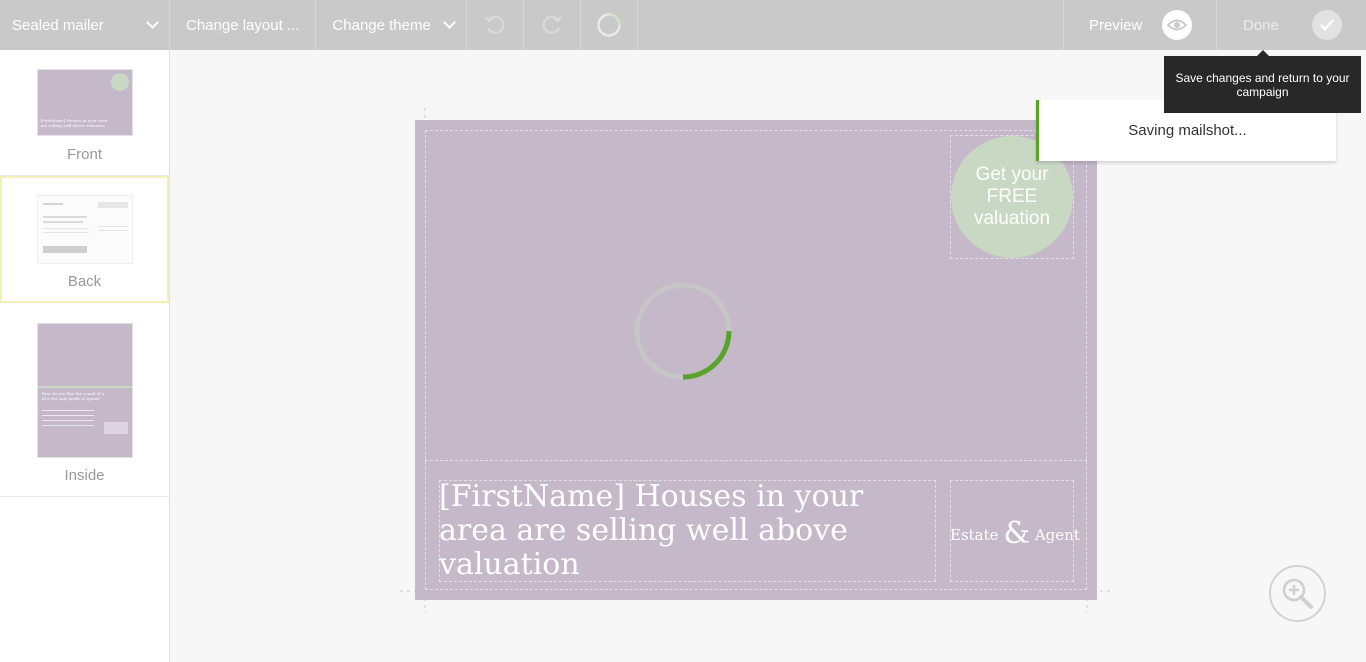 The height and width of the screenshot is (662, 1366). What do you see at coordinates (1327, 25) in the screenshot?
I see `check-icon` at bounding box center [1327, 25].